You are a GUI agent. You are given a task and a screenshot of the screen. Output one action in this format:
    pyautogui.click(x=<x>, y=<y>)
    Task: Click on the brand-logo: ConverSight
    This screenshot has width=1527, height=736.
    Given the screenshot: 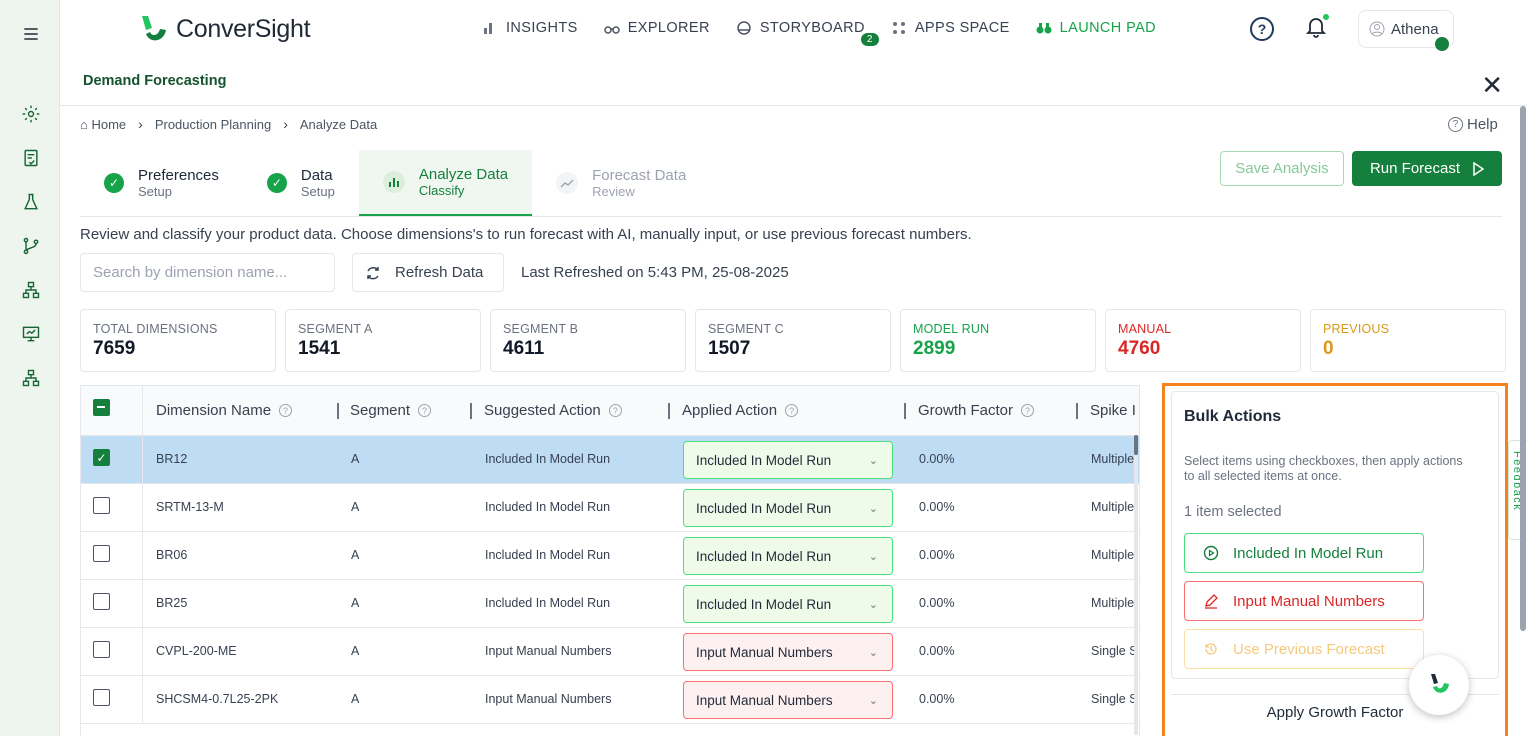 What is the action you would take?
    pyautogui.click(x=223, y=29)
    